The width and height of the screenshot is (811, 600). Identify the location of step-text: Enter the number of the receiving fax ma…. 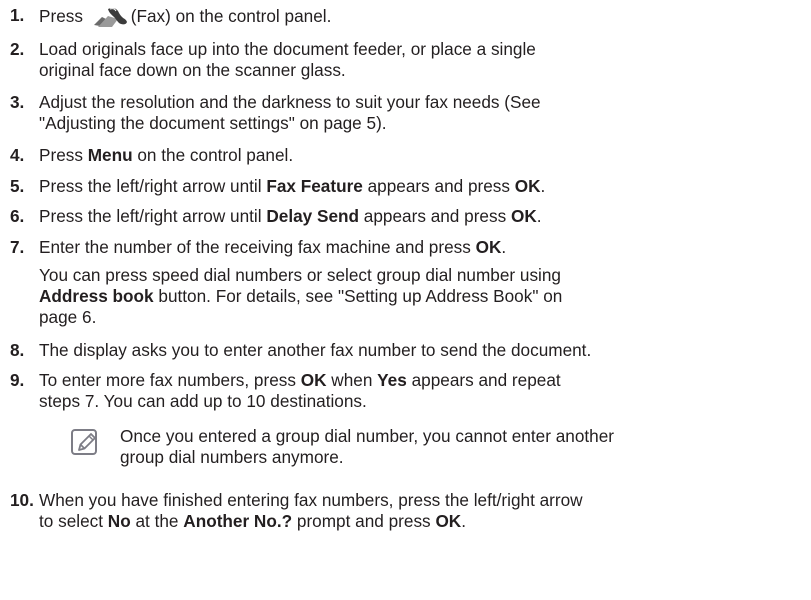
(423, 247).